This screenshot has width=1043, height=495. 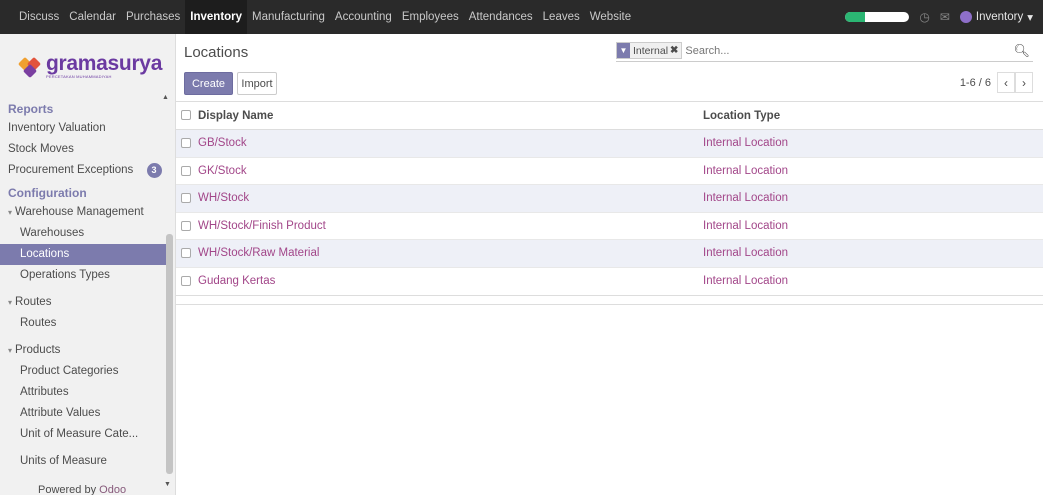 What do you see at coordinates (623, 50) in the screenshot?
I see `filter-icon: ▼` at bounding box center [623, 50].